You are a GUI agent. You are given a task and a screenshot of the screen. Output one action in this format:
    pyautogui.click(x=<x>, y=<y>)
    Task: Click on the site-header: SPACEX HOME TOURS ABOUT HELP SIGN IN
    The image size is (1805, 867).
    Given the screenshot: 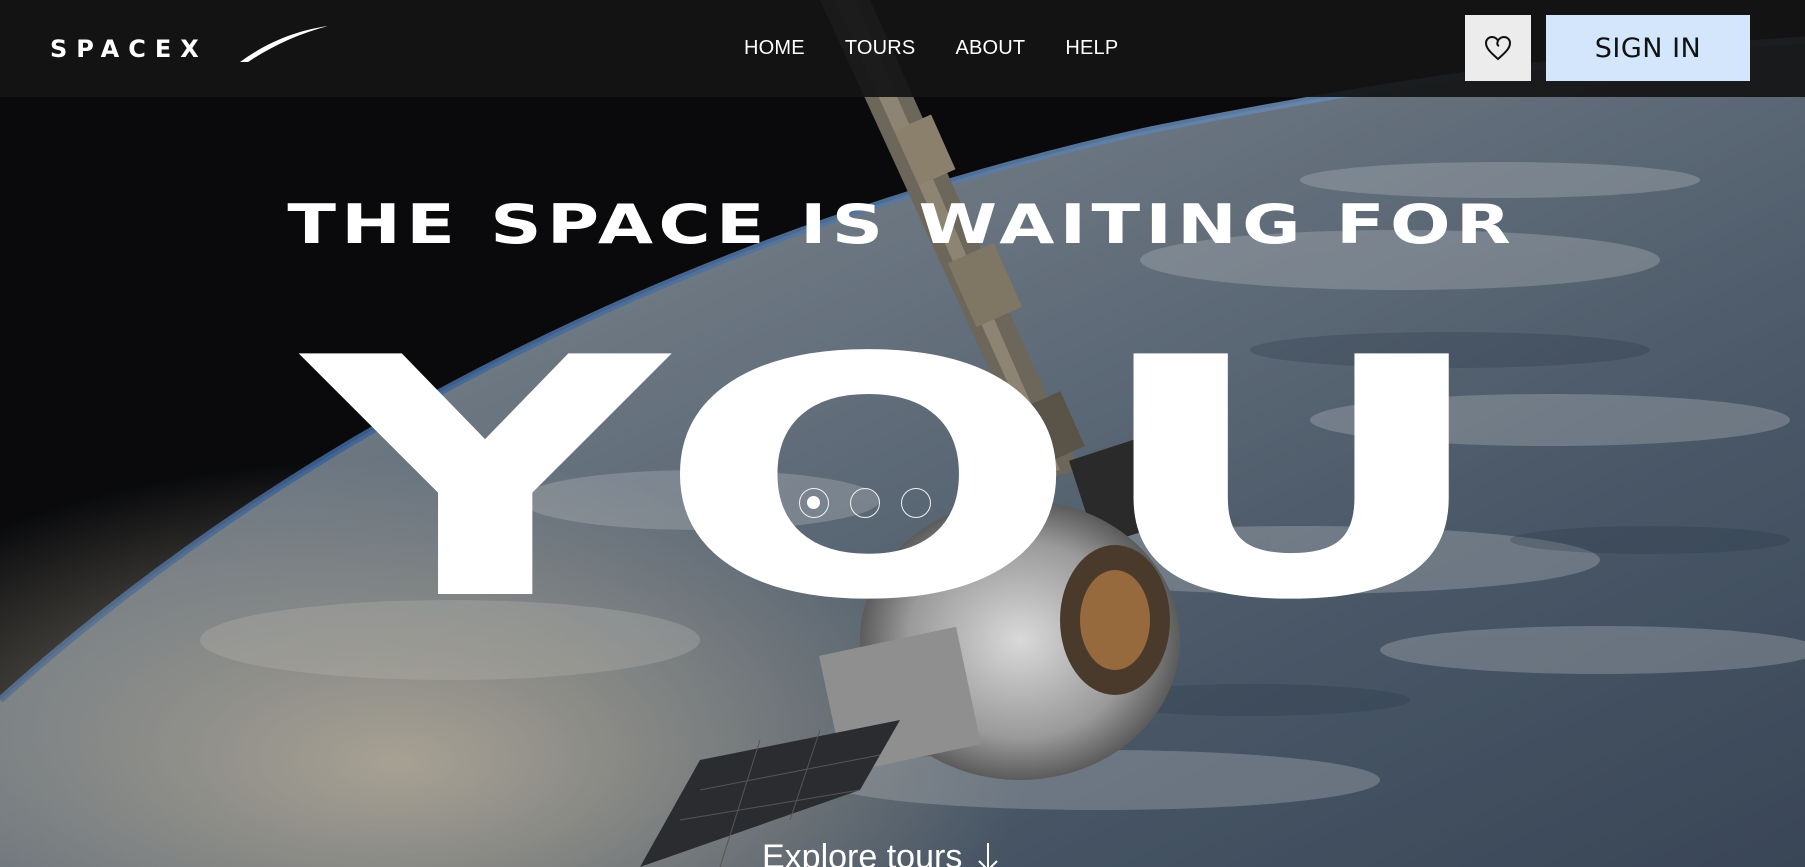 What is the action you would take?
    pyautogui.click(x=902, y=48)
    